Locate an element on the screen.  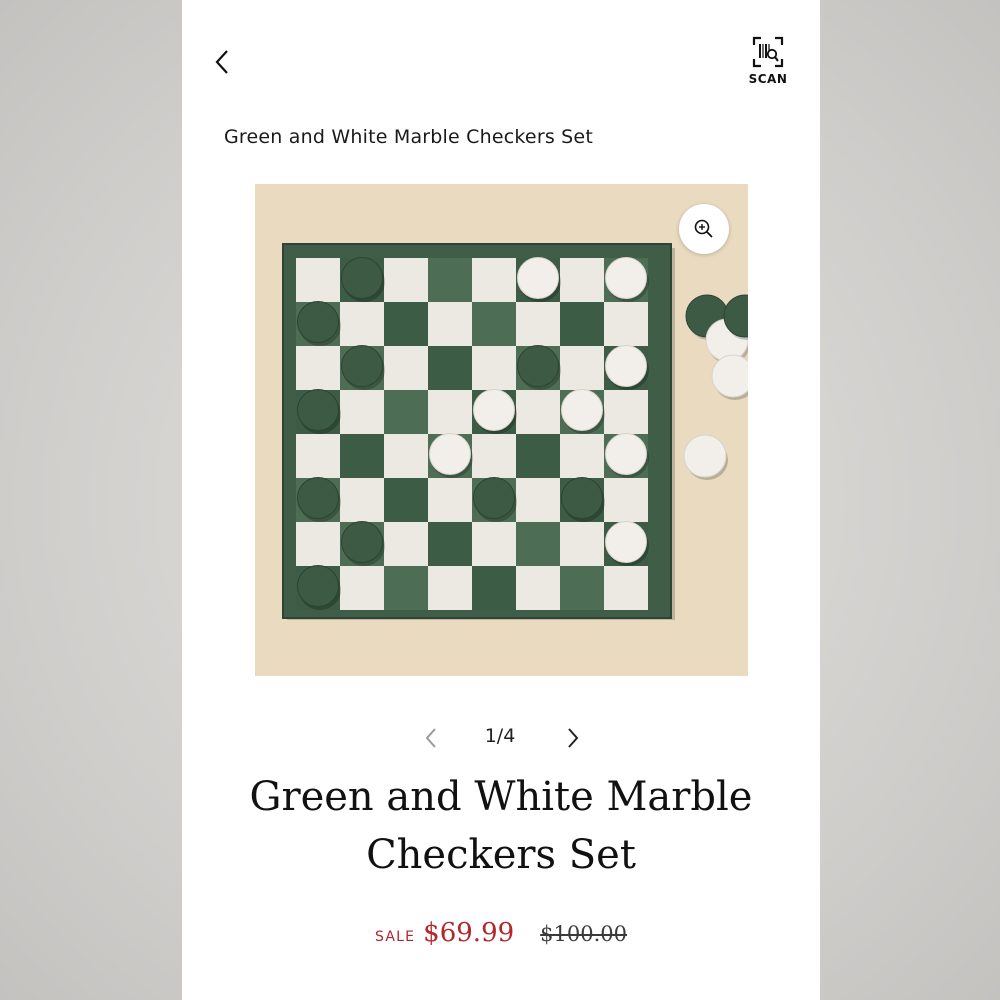
product-title: Green and White Marble Checkers Set is located at coordinates (501, 826).